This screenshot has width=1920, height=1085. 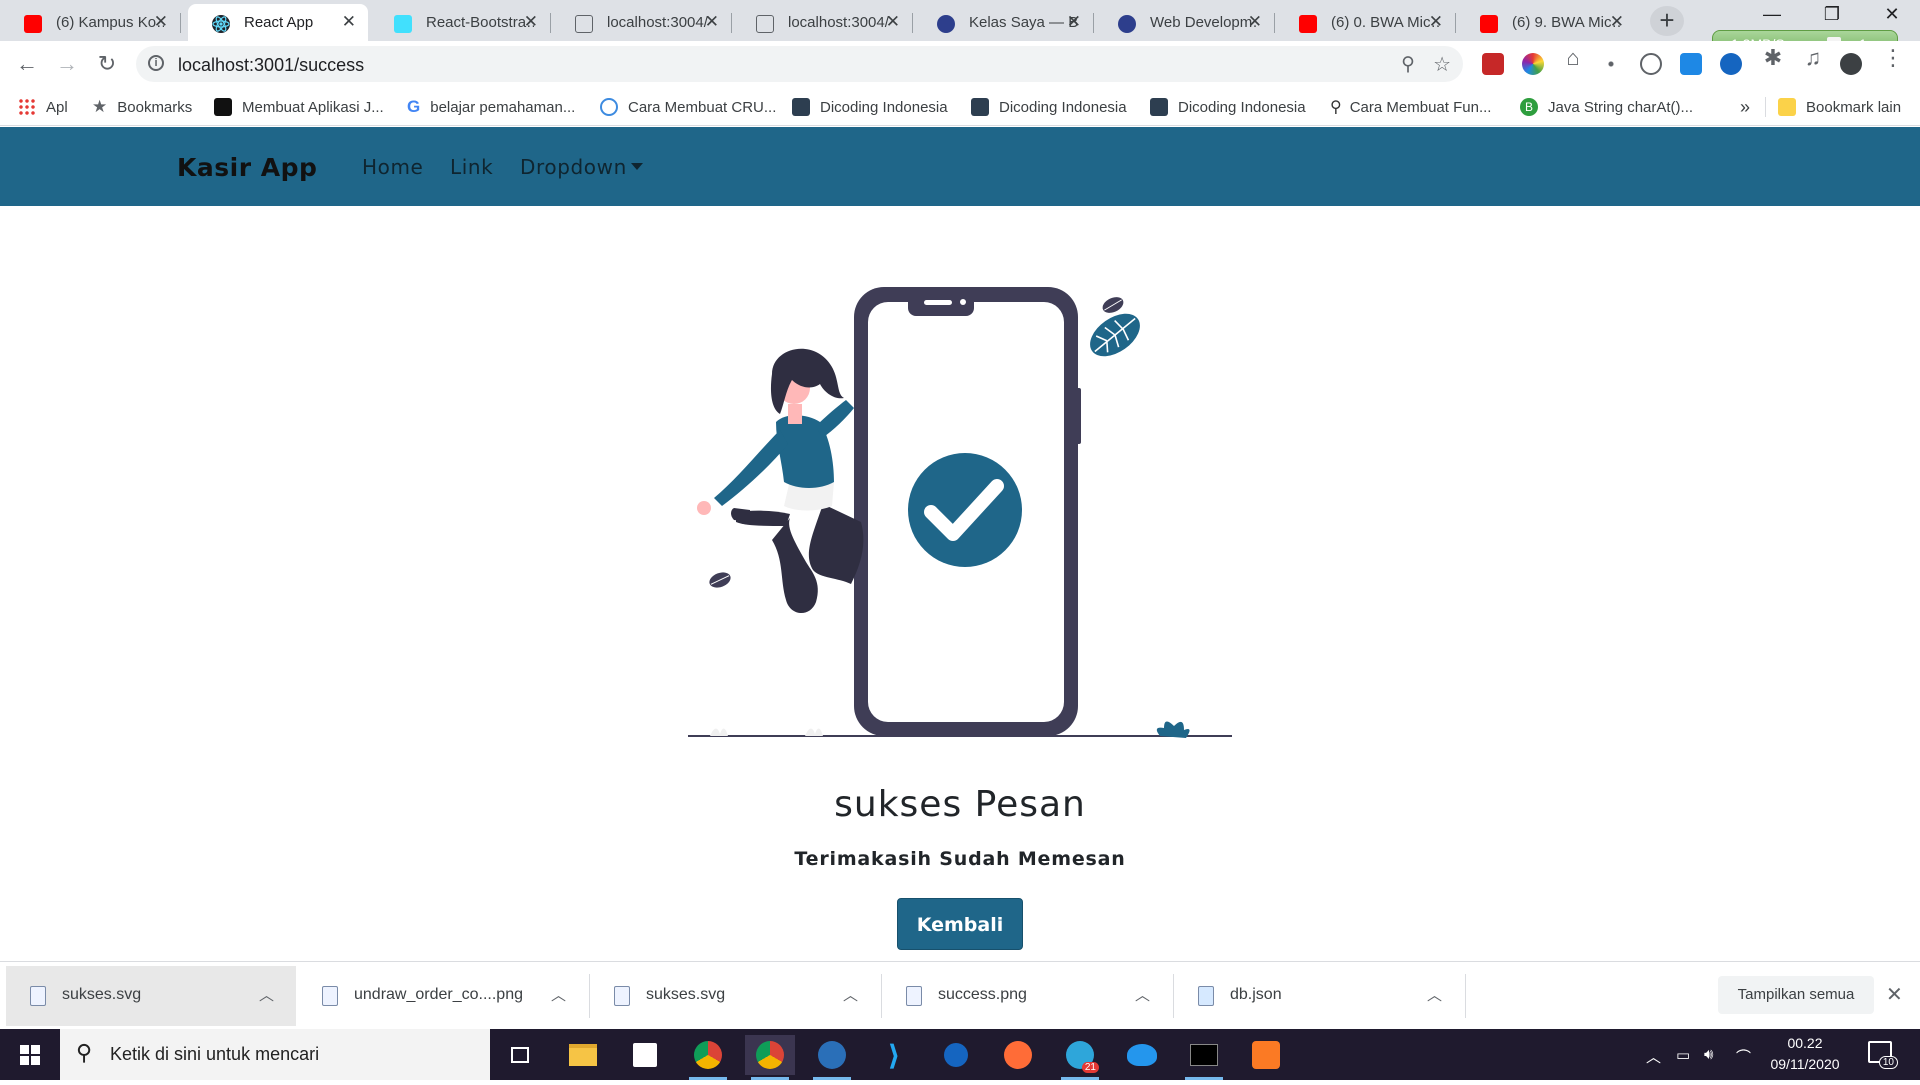 I want to click on show-all-downloads-button: Tampilkan semua, so click(x=1796, y=995).